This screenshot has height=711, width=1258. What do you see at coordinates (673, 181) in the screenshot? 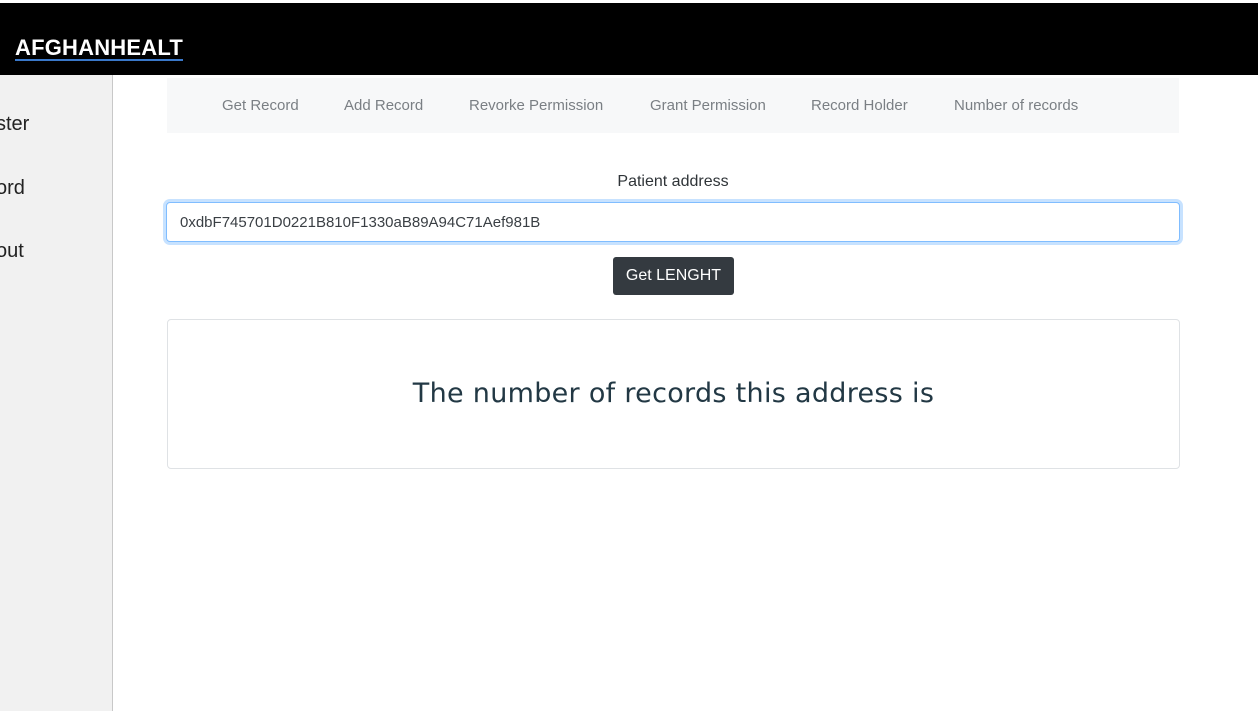
I see `patient-address-label: Patient address` at bounding box center [673, 181].